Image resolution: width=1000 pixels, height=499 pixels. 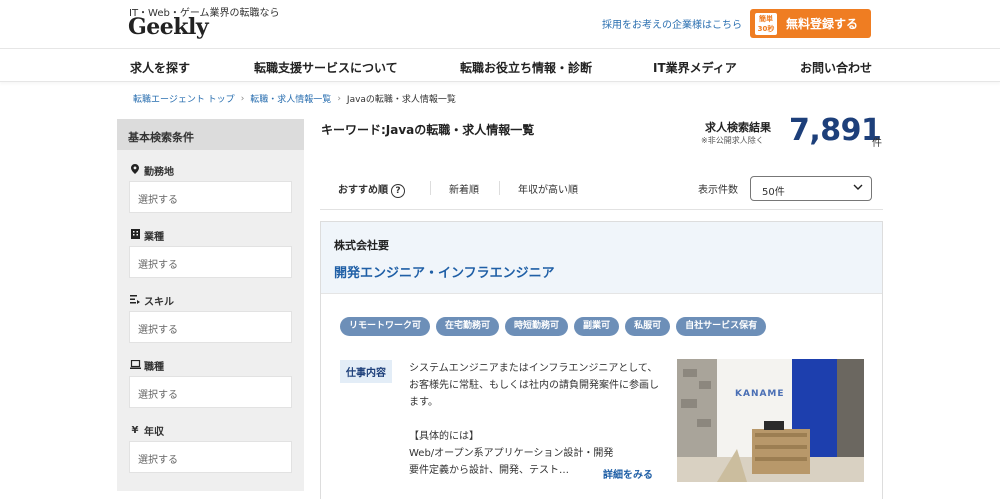 I want to click on job-card-header: 株式会社要 開発エンジニア・インフラエンジニア, so click(x=601, y=258).